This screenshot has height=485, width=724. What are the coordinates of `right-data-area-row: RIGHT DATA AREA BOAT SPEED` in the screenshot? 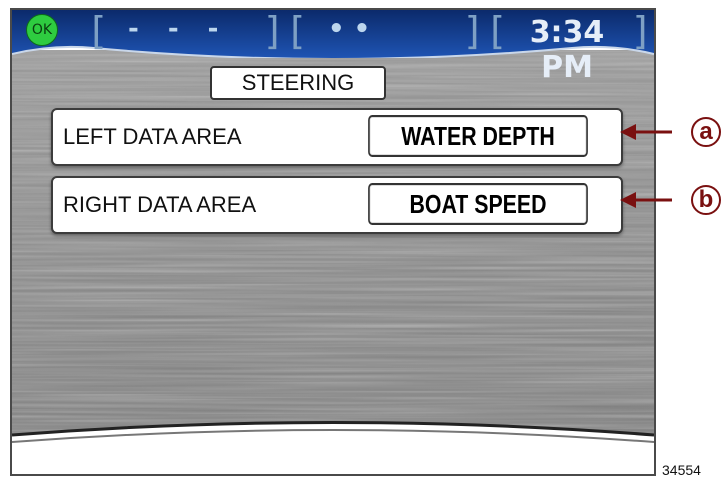 It's located at (337, 205).